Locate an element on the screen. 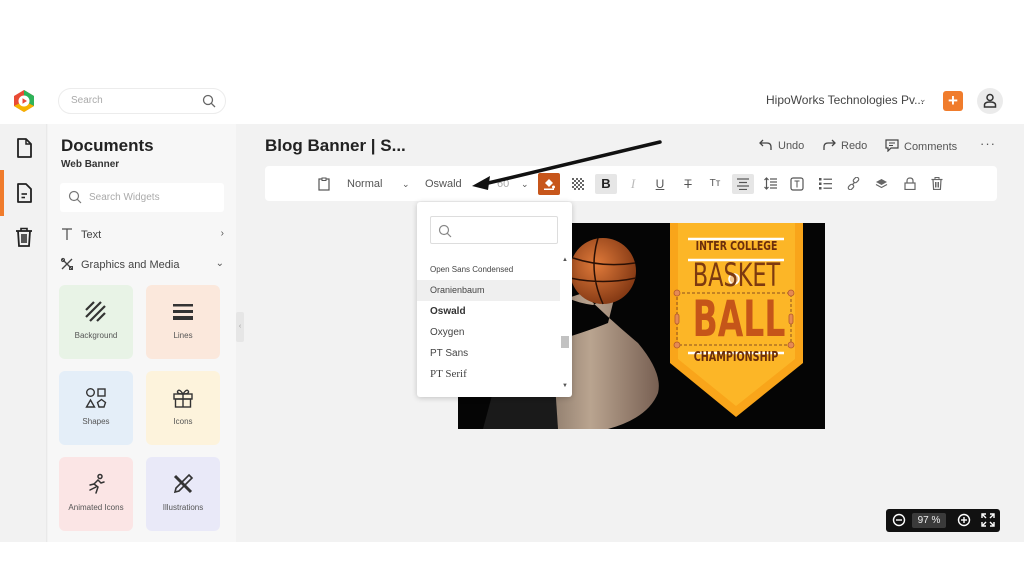  link-button is located at coordinates (853, 184).